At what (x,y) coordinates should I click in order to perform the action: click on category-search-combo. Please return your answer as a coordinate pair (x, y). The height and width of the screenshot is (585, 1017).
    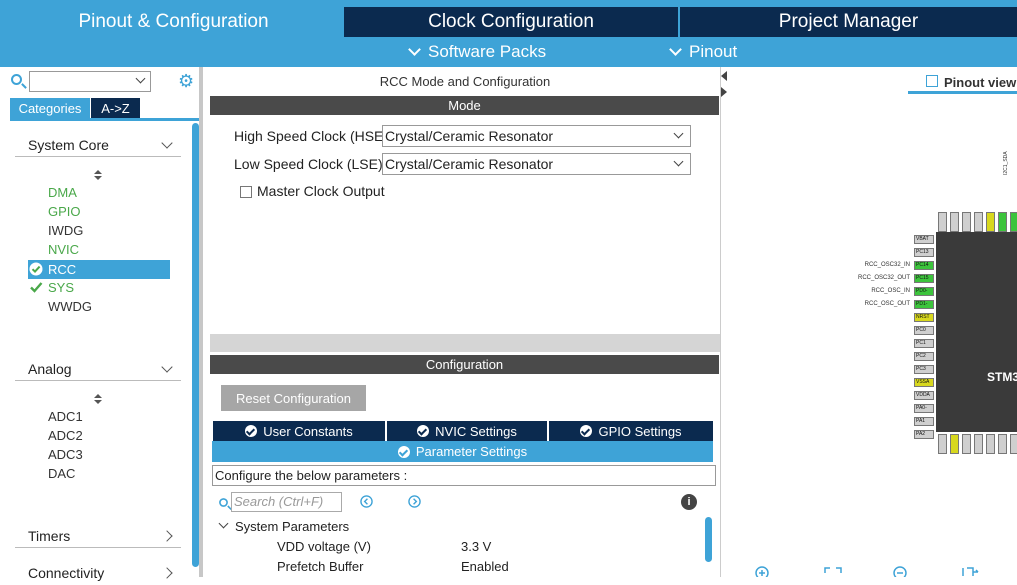
    Looking at the image, I should click on (90, 81).